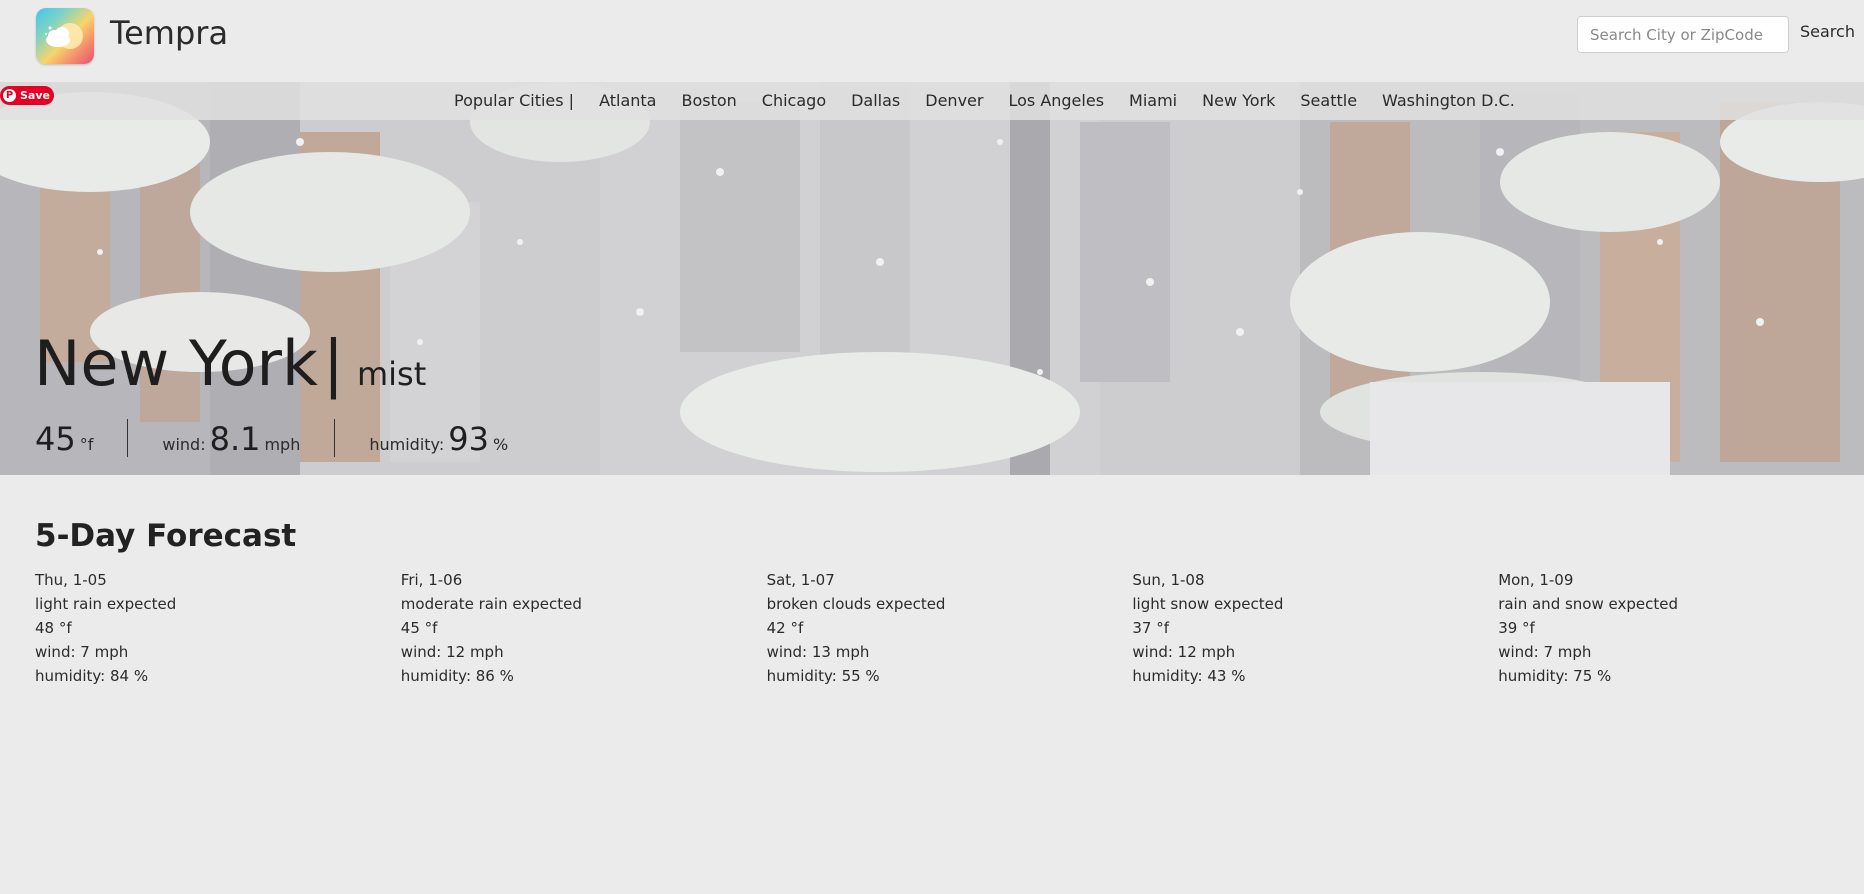  Describe the element at coordinates (9, 95) in the screenshot. I see `pinterest-icon: P` at that location.